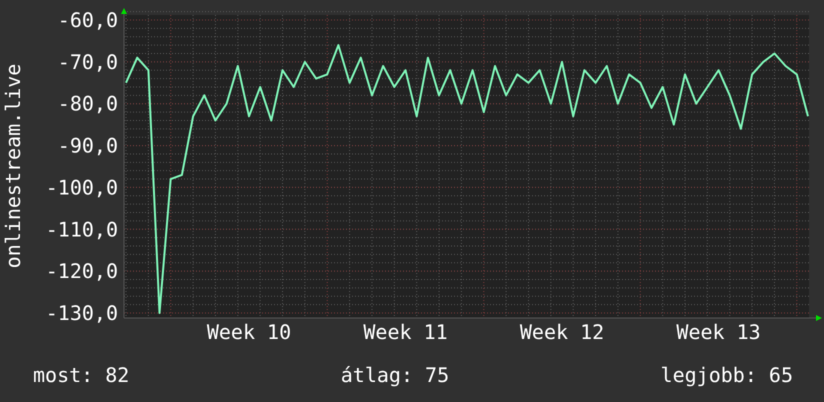  Describe the element at coordinates (562, 332) in the screenshot. I see `x-tick-label: Week 12` at that location.